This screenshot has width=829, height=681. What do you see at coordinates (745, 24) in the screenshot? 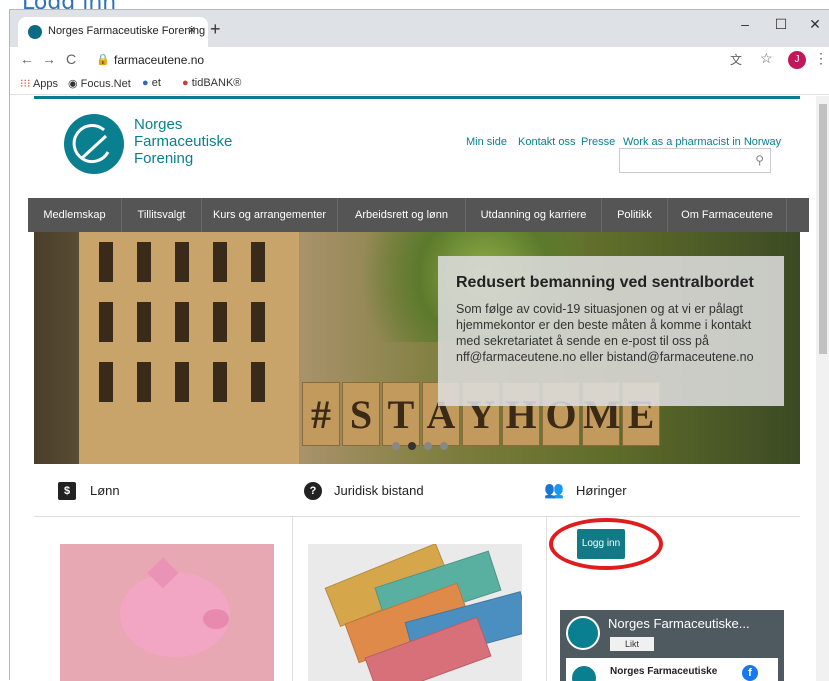
I see `minimize-button: –` at bounding box center [745, 24].